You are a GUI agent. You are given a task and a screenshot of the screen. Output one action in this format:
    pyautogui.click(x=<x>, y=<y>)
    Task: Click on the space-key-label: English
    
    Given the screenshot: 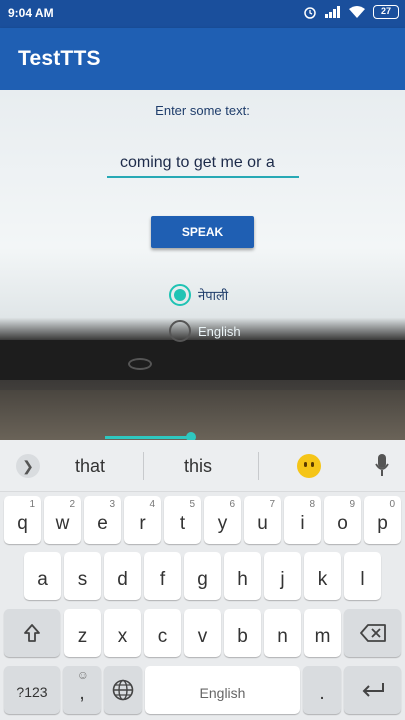 What is the action you would take?
    pyautogui.click(x=222, y=693)
    